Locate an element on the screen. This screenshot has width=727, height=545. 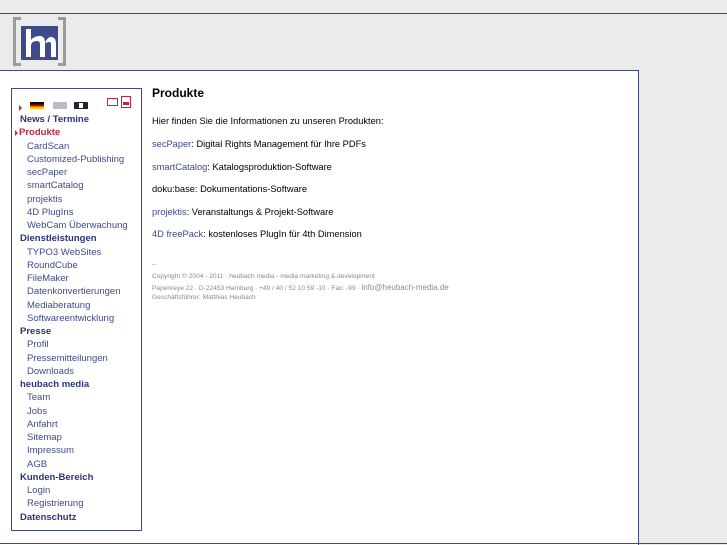
nav-agb: AGB is located at coordinates (80, 464).